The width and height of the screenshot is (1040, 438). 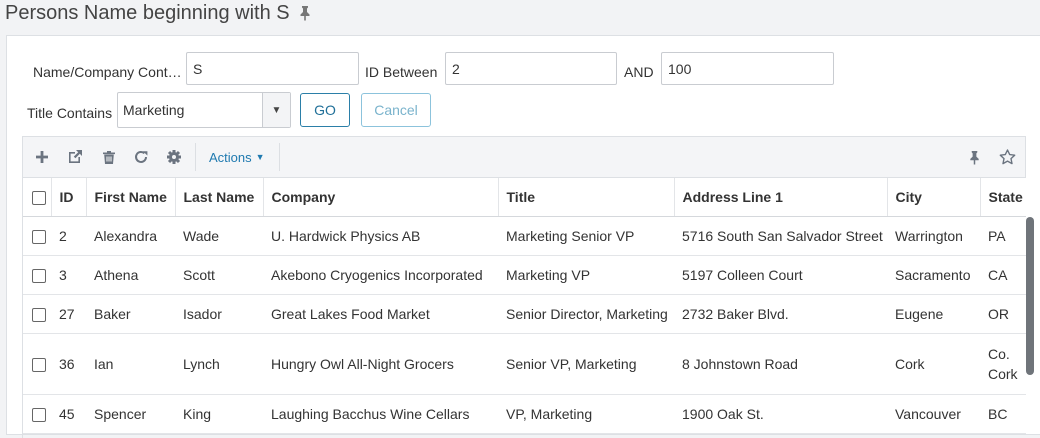 What do you see at coordinates (1003, 236) in the screenshot?
I see `cell-state: PA` at bounding box center [1003, 236].